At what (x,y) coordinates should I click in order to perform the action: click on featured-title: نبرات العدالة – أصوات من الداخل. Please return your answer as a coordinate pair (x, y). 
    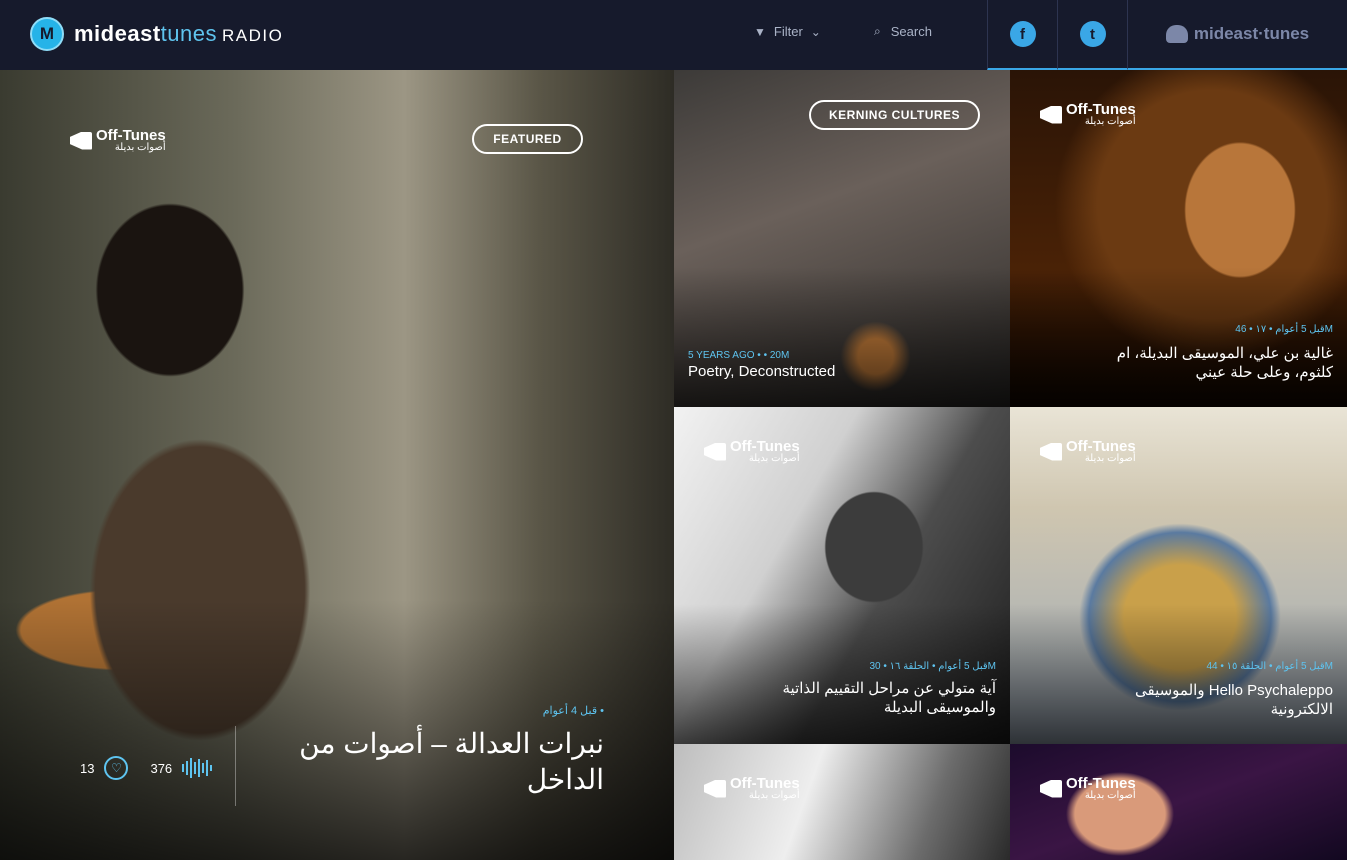
    Looking at the image, I should click on (414, 762).